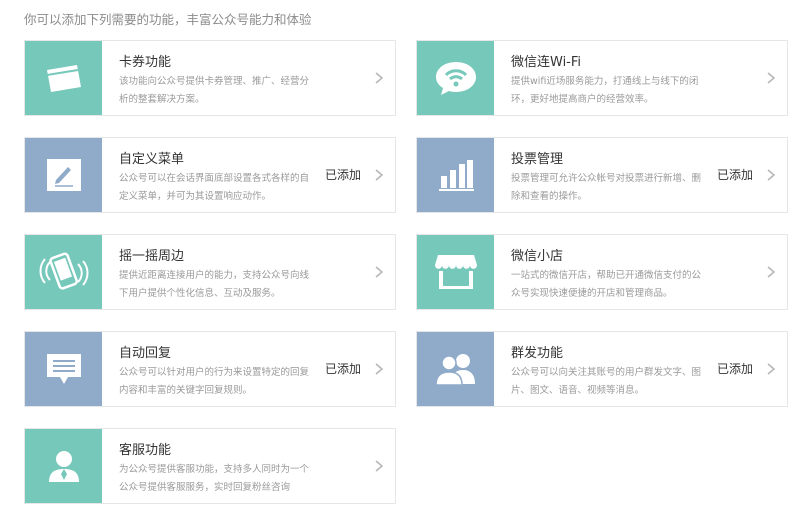 This screenshot has width=800, height=524. What do you see at coordinates (152, 256) in the screenshot?
I see `feature-title: 摇一摇周边` at bounding box center [152, 256].